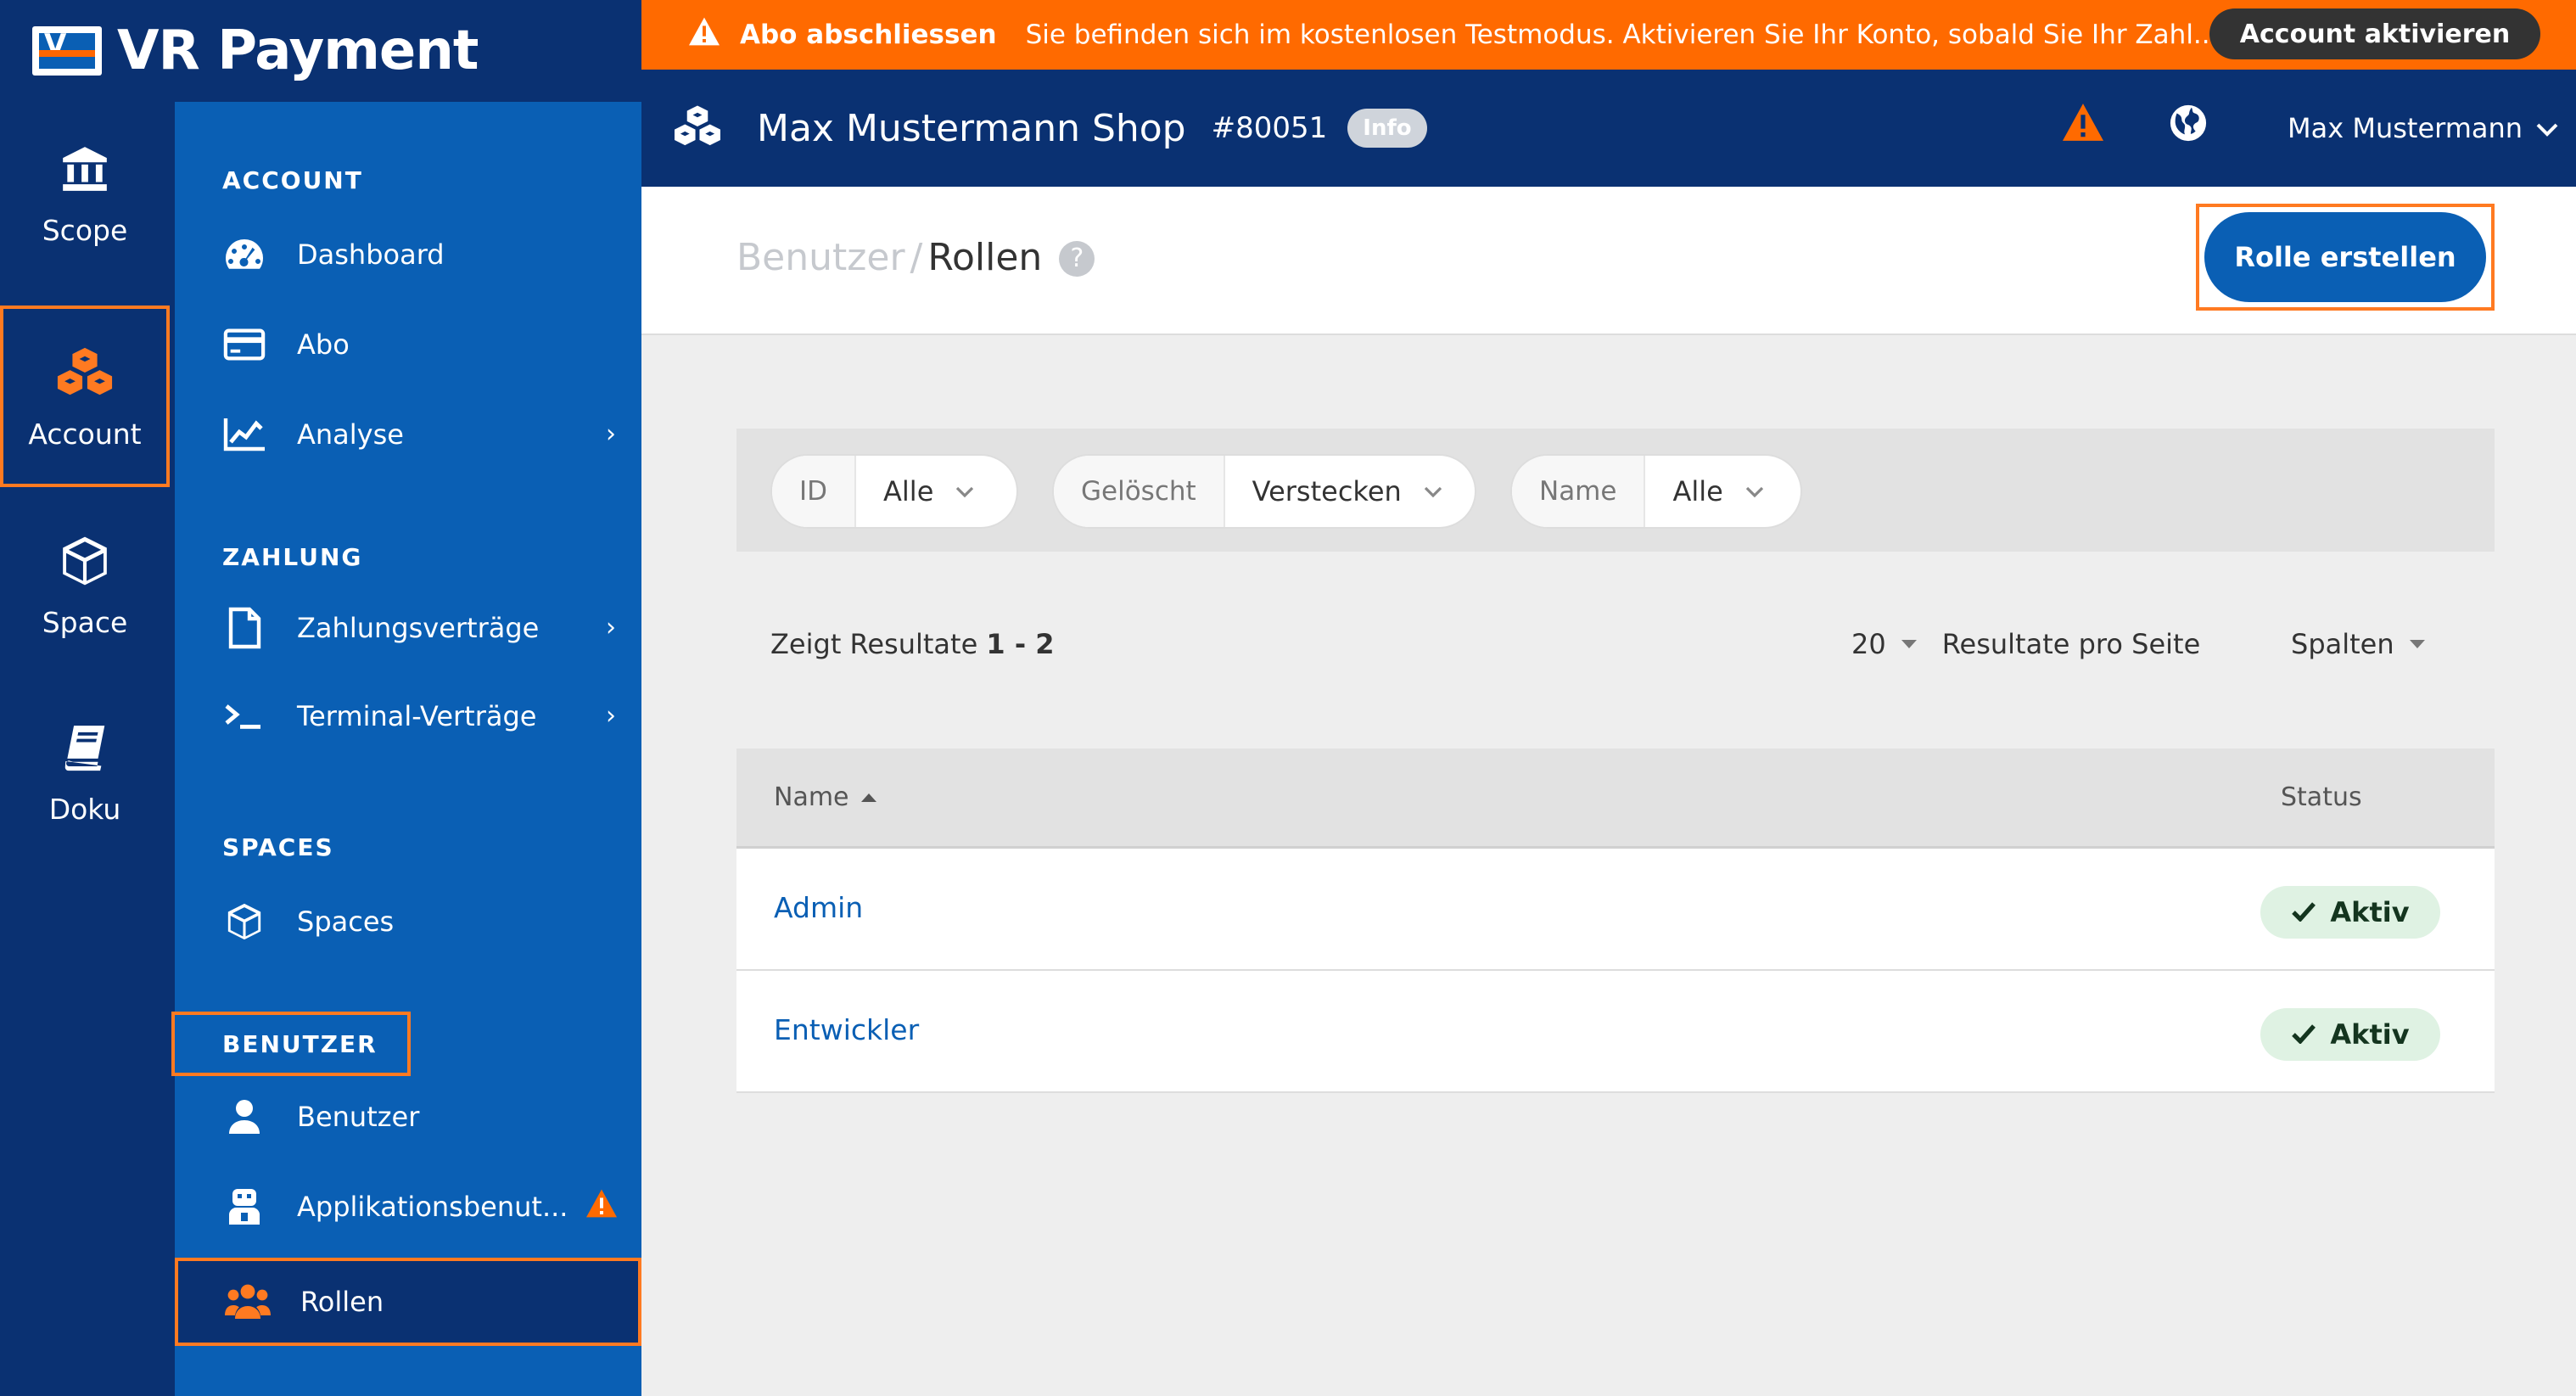  Describe the element at coordinates (244, 628) in the screenshot. I see `document-icon` at that location.